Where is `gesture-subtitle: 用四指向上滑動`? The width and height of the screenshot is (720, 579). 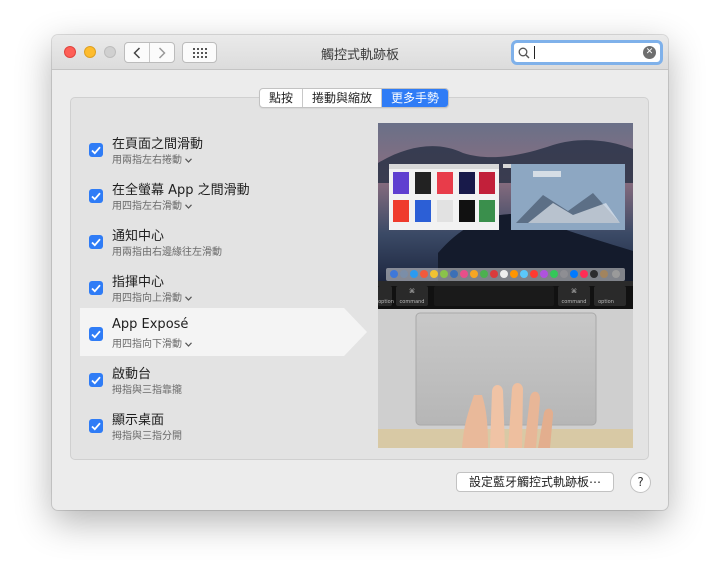 gesture-subtitle: 用四指向上滑動 is located at coordinates (147, 298).